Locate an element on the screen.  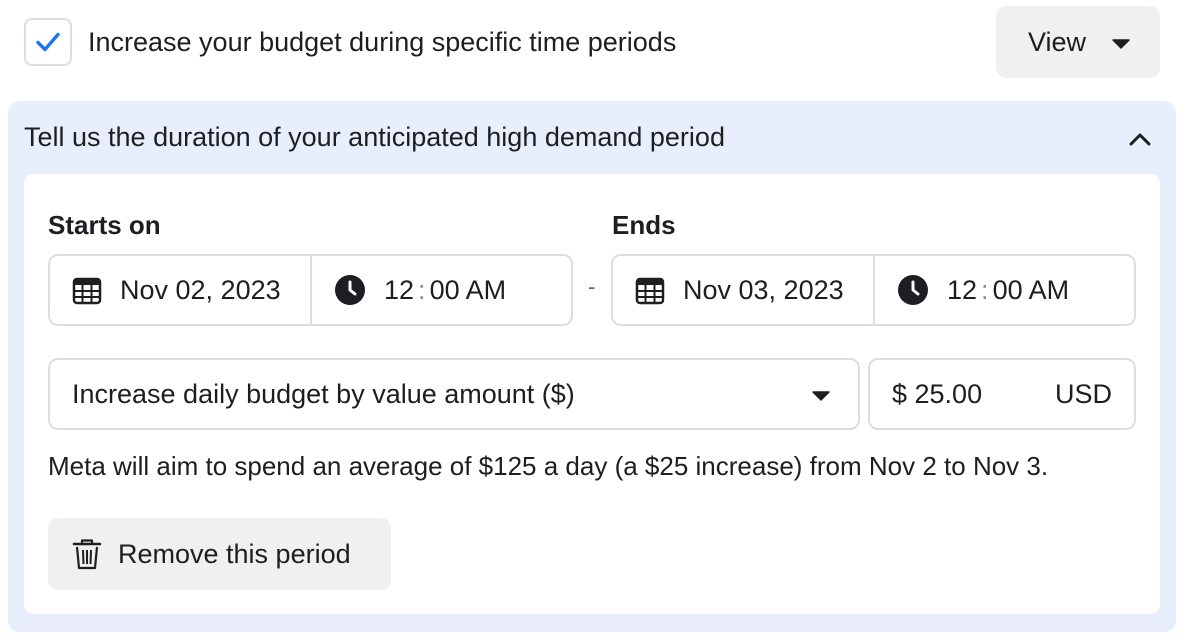
end-time-value: 12:00 AM is located at coordinates (1008, 290).